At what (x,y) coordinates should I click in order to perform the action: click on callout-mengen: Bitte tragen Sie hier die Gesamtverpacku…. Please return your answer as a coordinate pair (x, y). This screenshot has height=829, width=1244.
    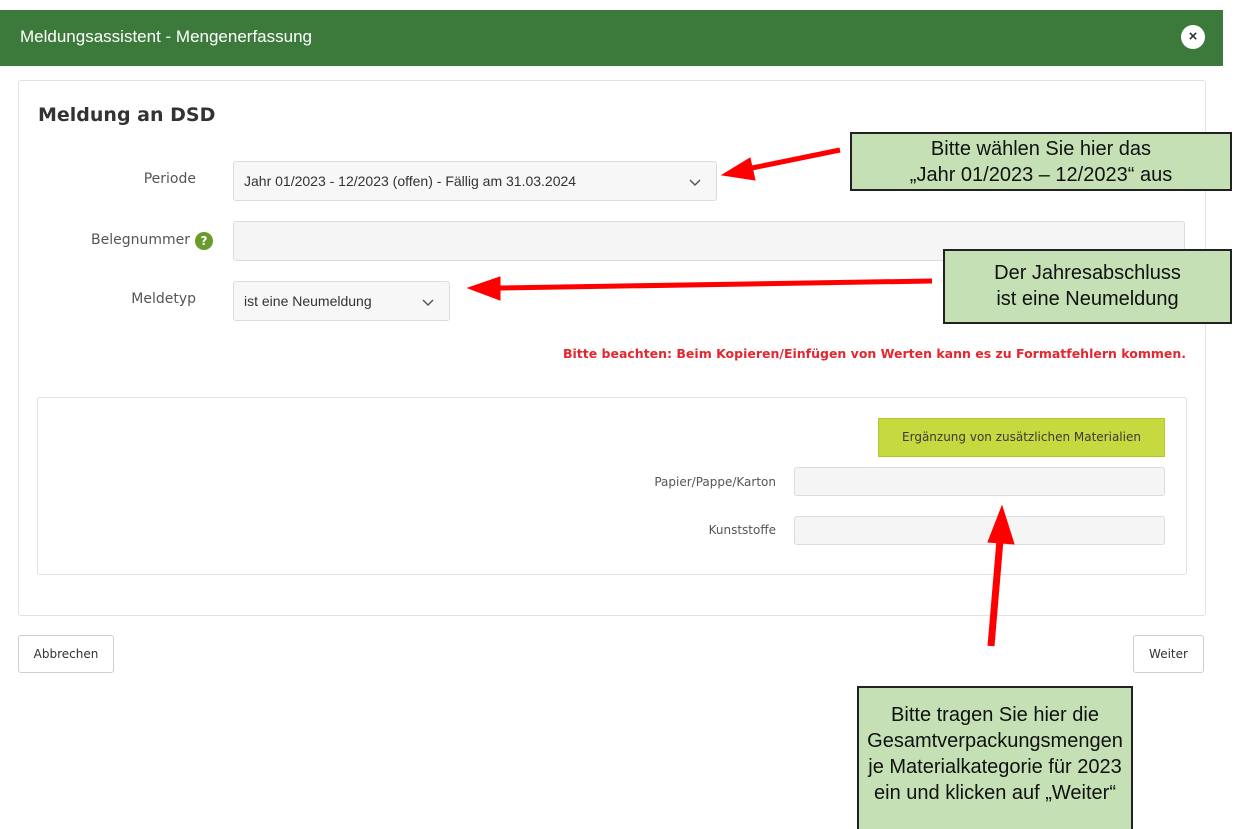
    Looking at the image, I should click on (995, 757).